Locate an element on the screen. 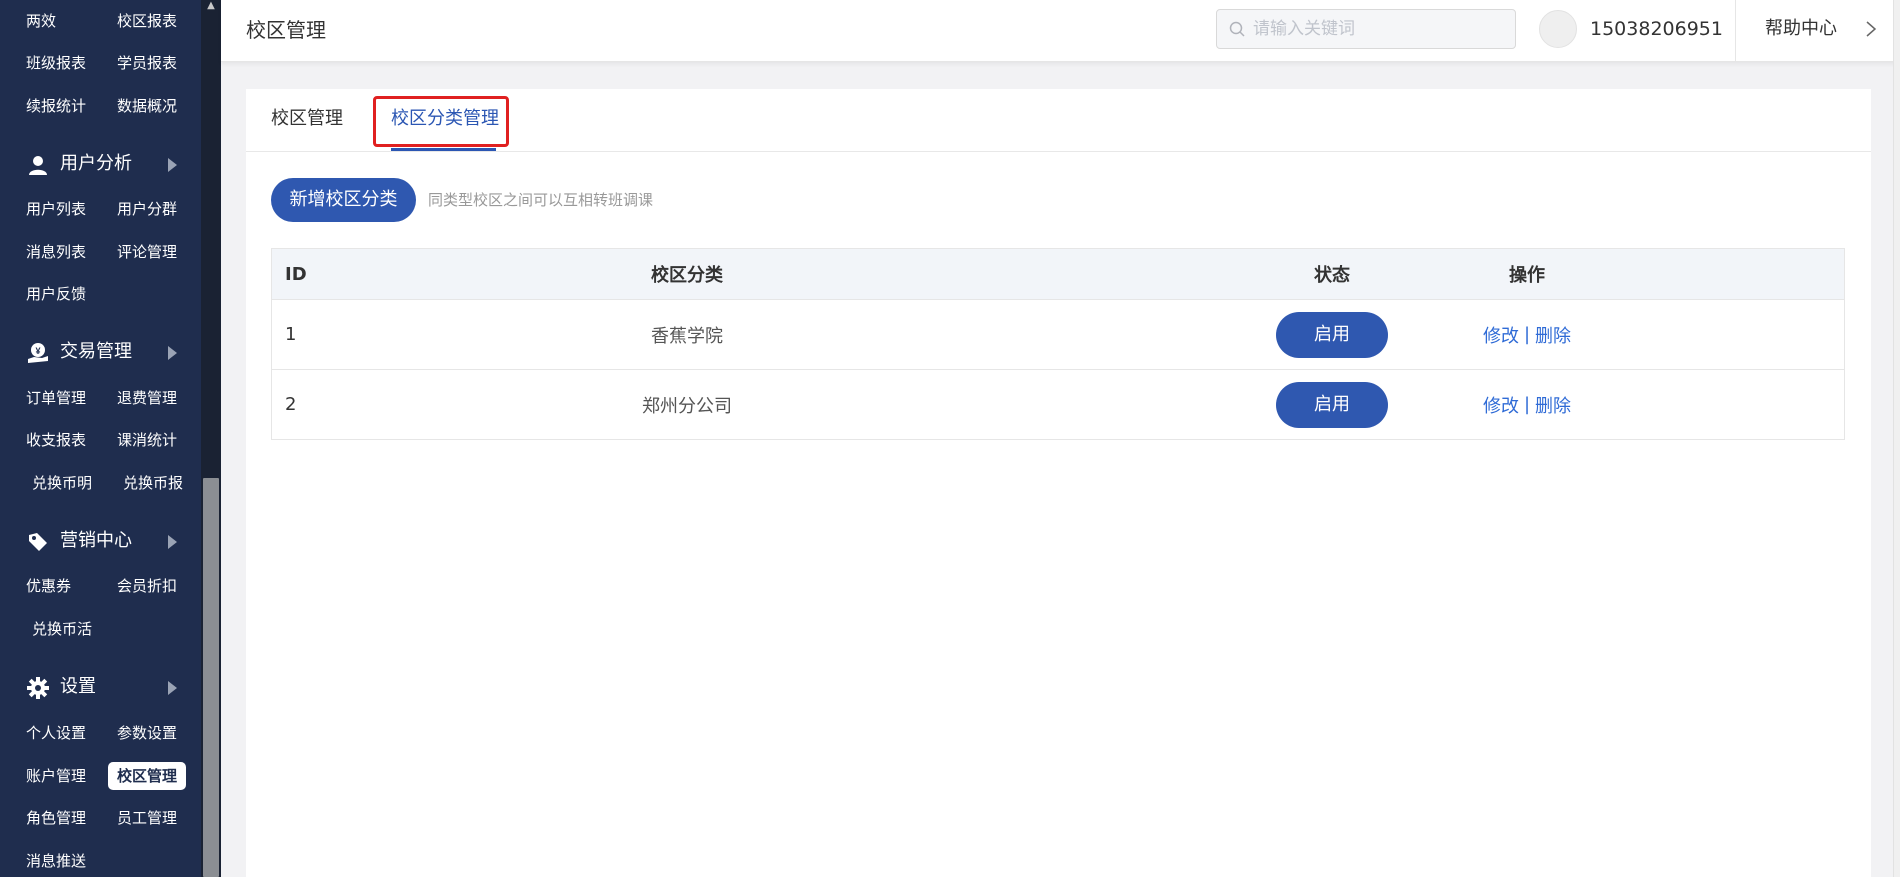 This screenshot has height=877, width=1900. sidebar-row: 兑换币明 兑换币报 is located at coordinates (100, 483).